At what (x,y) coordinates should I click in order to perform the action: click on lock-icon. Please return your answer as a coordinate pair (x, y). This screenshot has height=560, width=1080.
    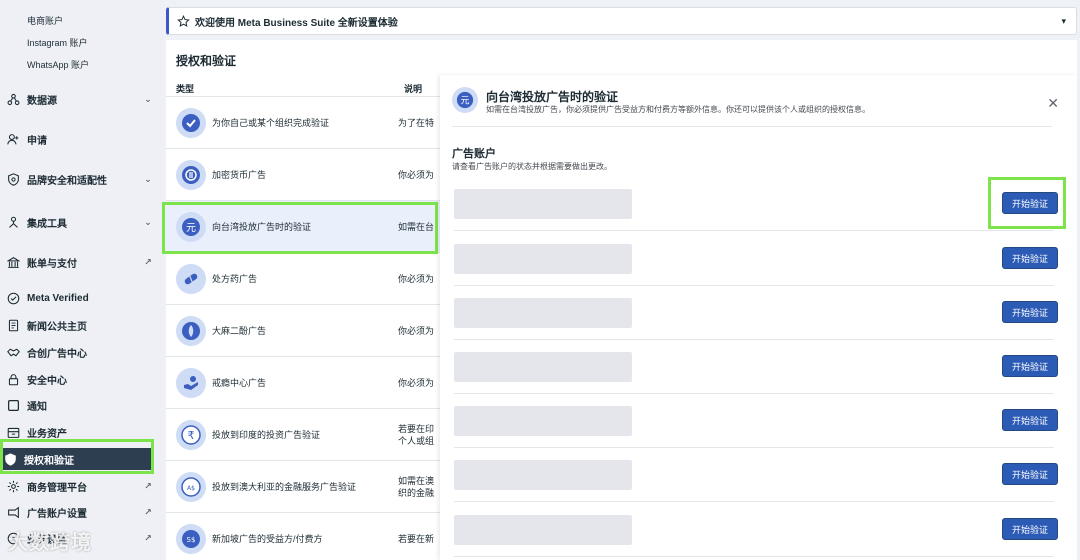
    Looking at the image, I should click on (13, 379).